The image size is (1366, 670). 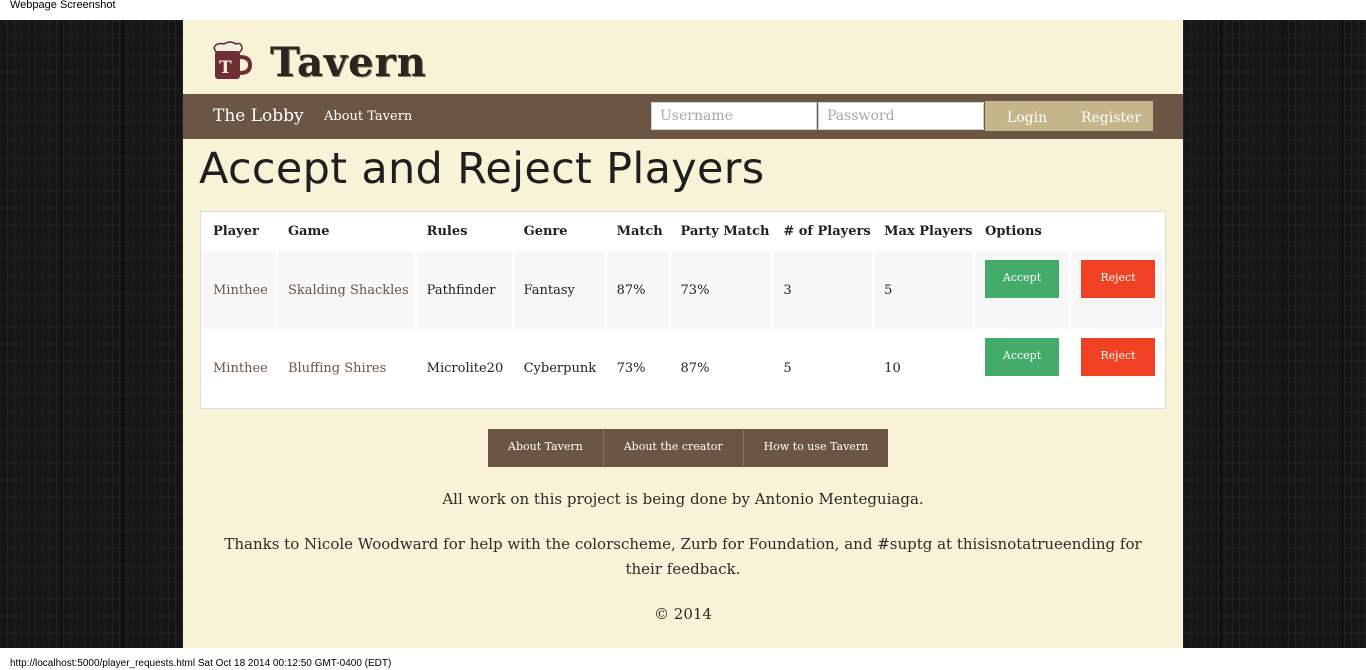 I want to click on genre-cell: Cyberpunk, so click(x=559, y=368).